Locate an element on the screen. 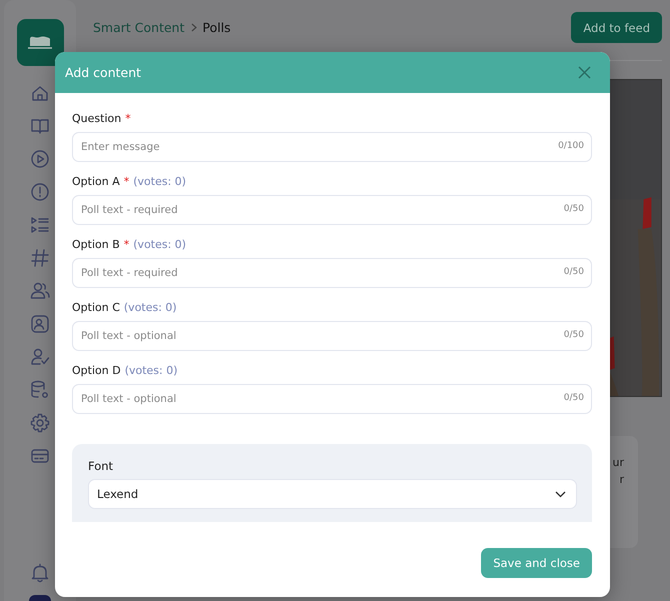 Image resolution: width=670 pixels, height=601 pixels. save-and-close-button: Save and close is located at coordinates (536, 563).